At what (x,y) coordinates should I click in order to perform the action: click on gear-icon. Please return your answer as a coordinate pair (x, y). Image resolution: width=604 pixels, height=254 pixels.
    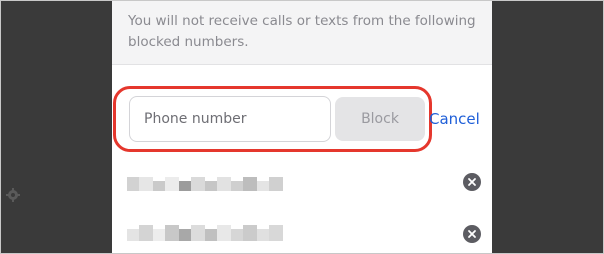
    Looking at the image, I should click on (13, 195).